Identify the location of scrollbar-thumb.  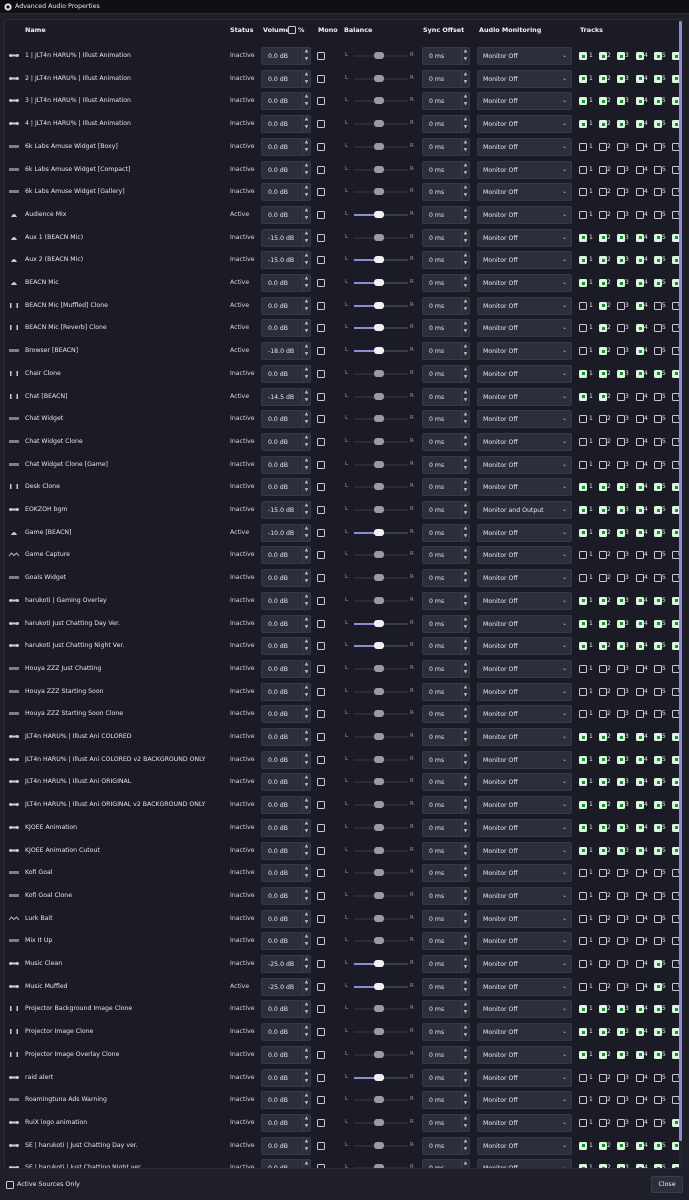
(680, 581).